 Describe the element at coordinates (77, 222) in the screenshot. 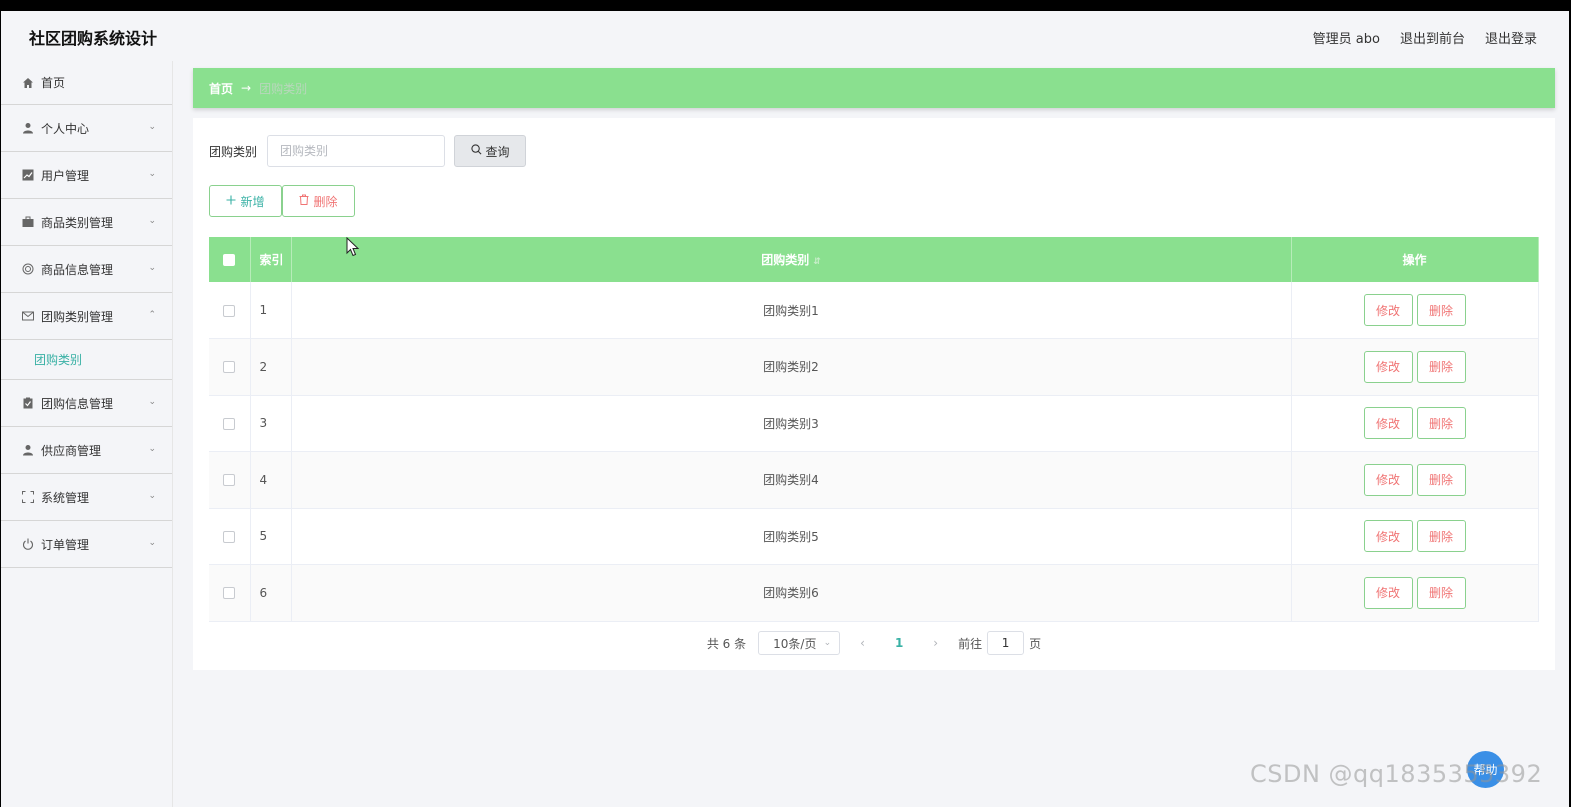

I see `sidebar-item-label: 商品类别管理` at that location.